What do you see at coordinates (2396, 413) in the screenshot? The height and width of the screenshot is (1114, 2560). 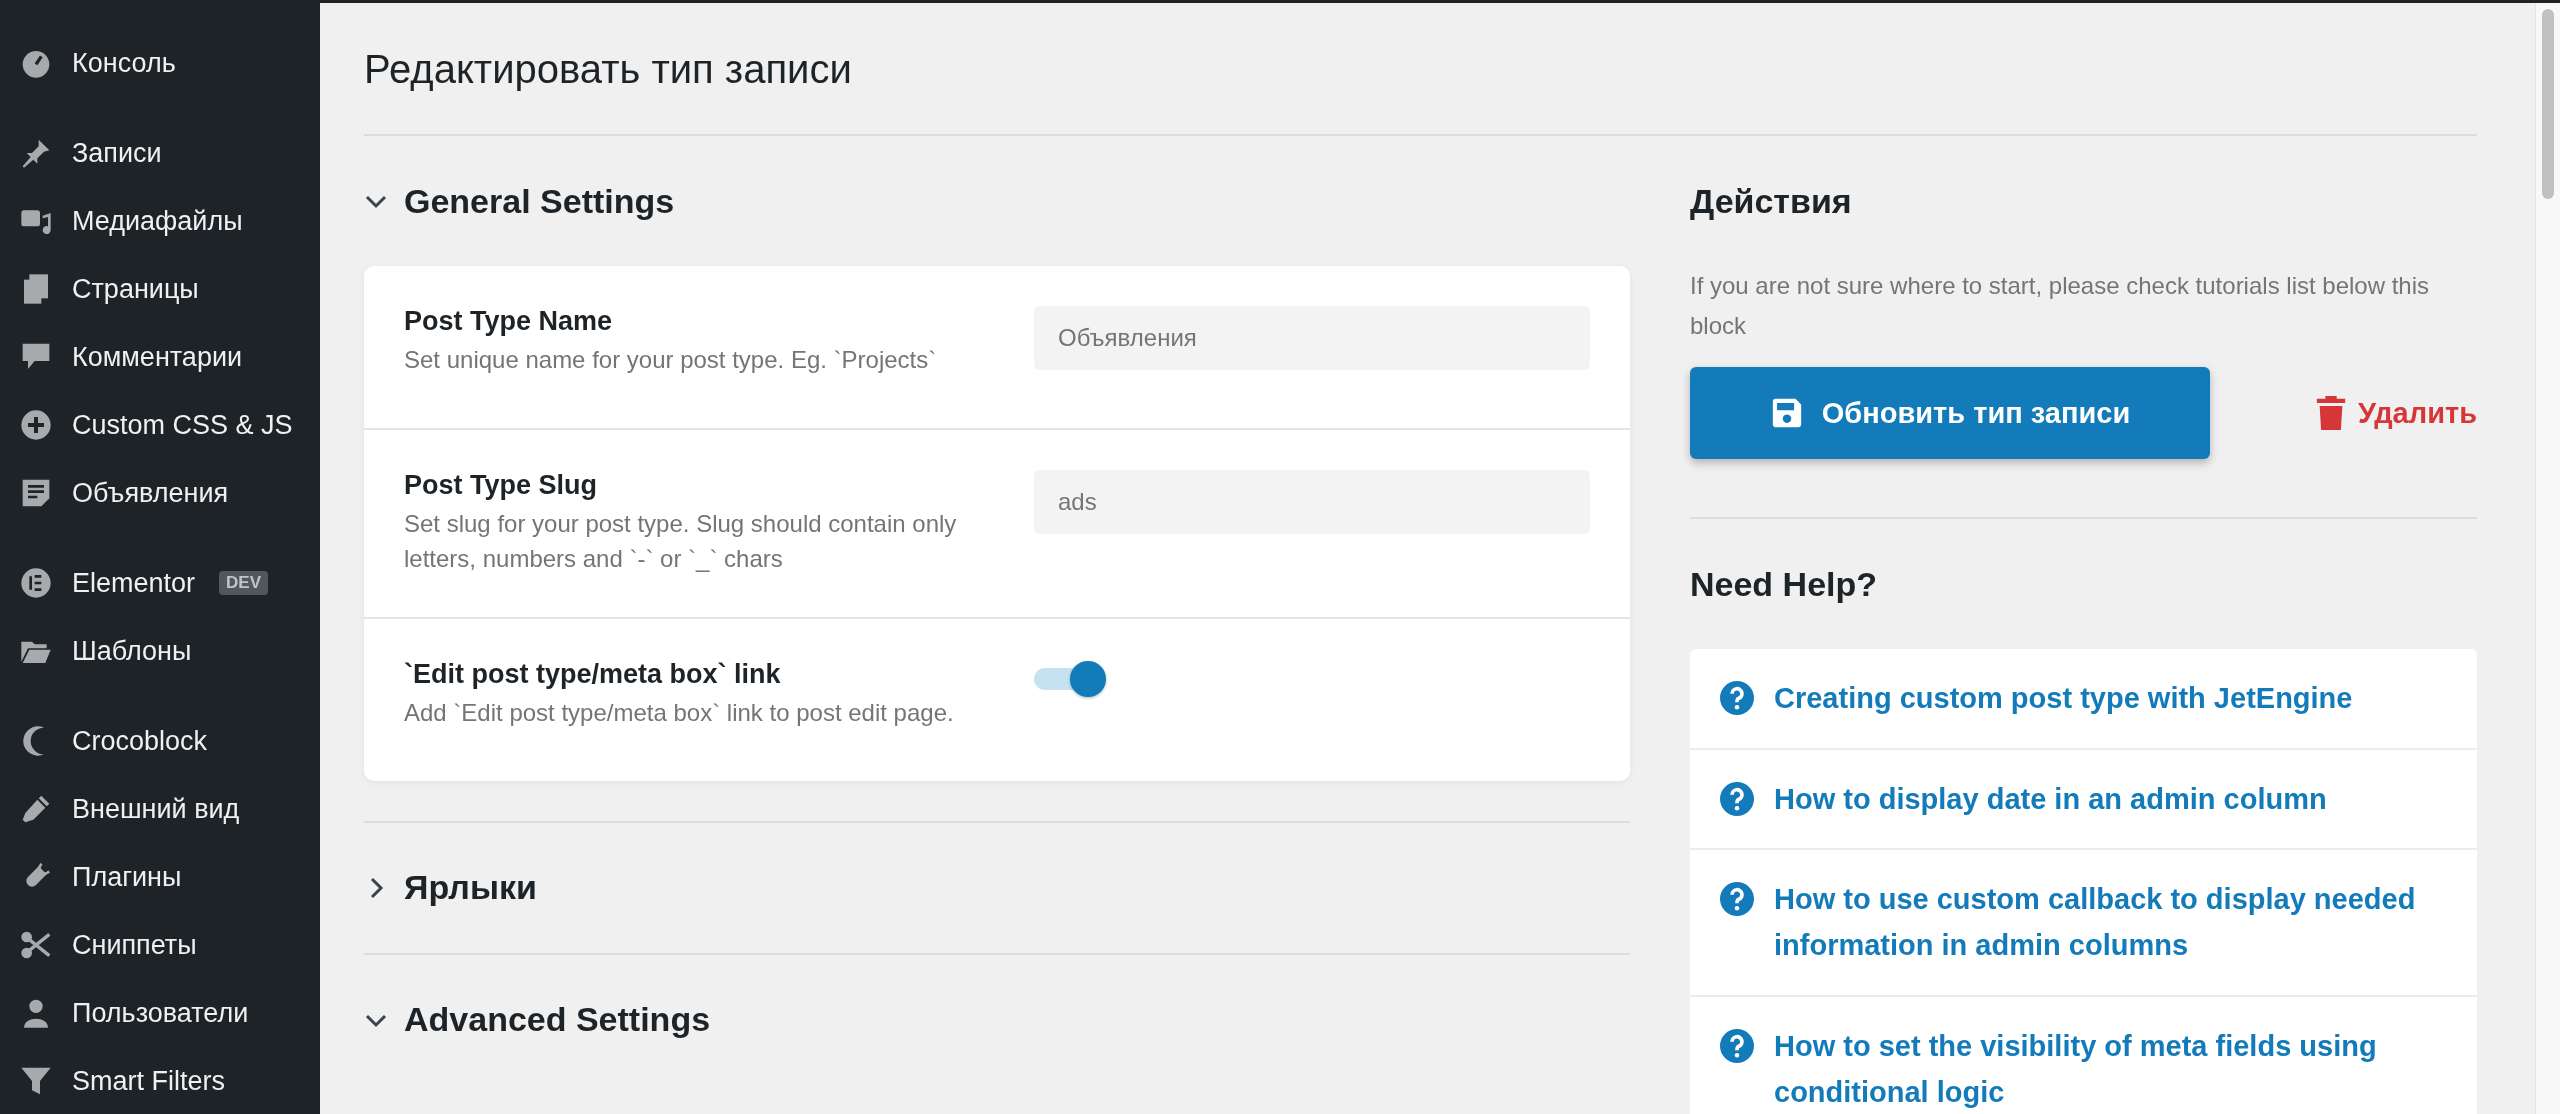 I see `delete-button: Удалить` at bounding box center [2396, 413].